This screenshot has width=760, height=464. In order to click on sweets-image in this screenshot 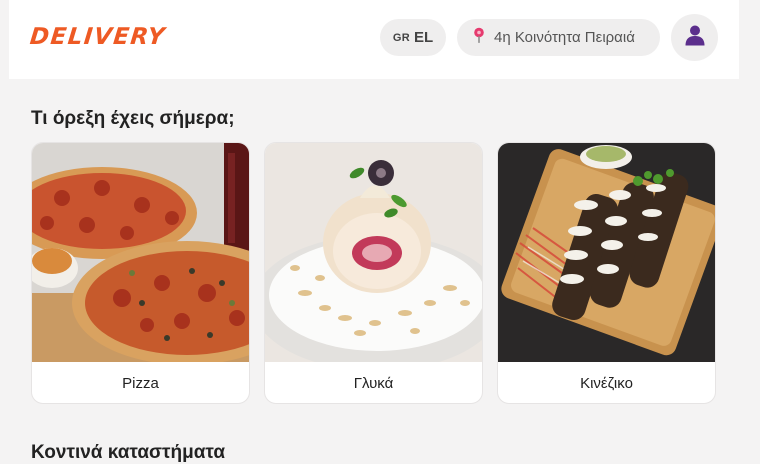, I will do `click(373, 257)`.